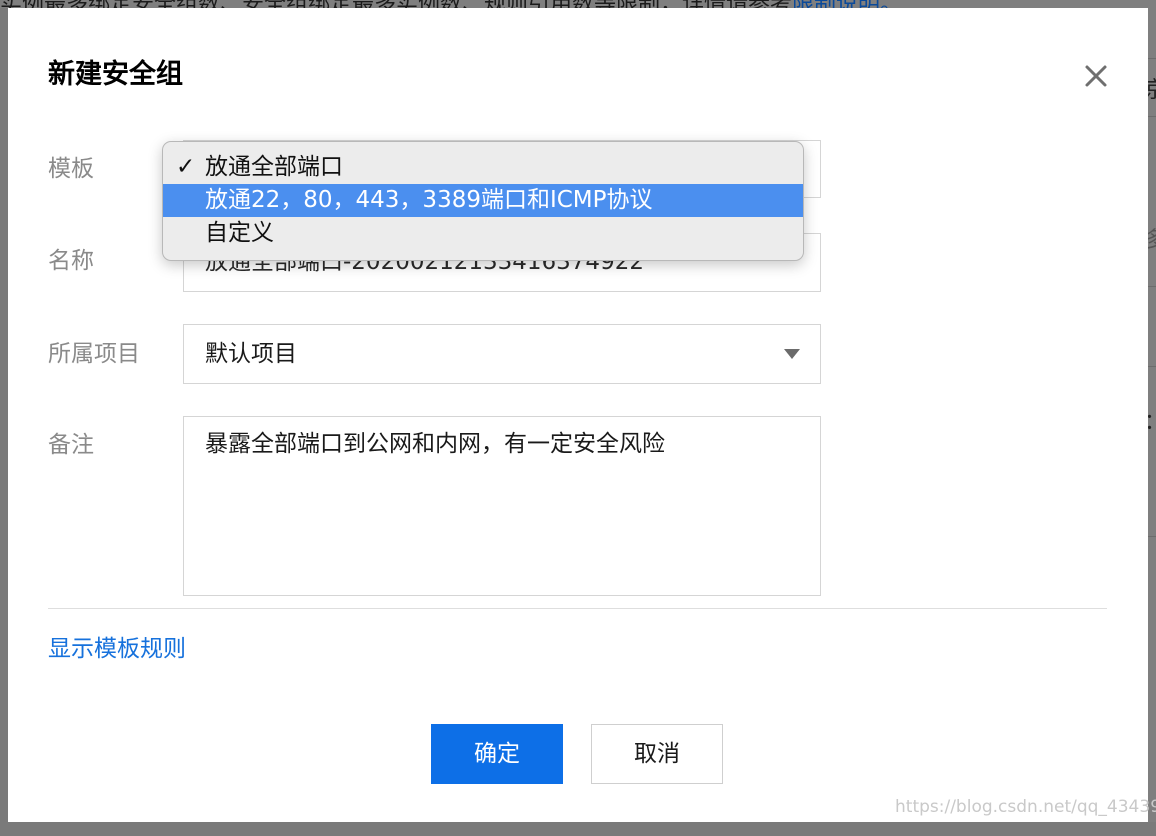  I want to click on background-bottom-edge, so click(578, 829).